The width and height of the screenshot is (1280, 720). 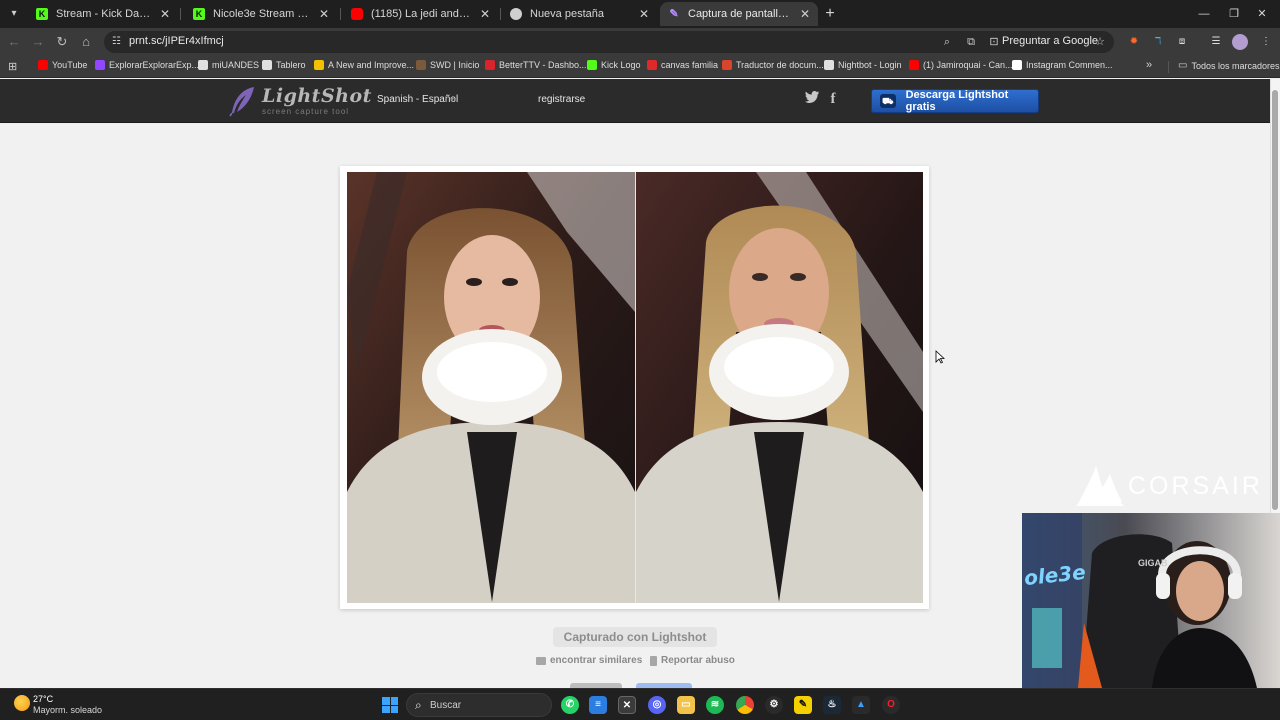 What do you see at coordinates (479, 705) in the screenshot?
I see `taskbar-search: ⌕ Buscar` at bounding box center [479, 705].